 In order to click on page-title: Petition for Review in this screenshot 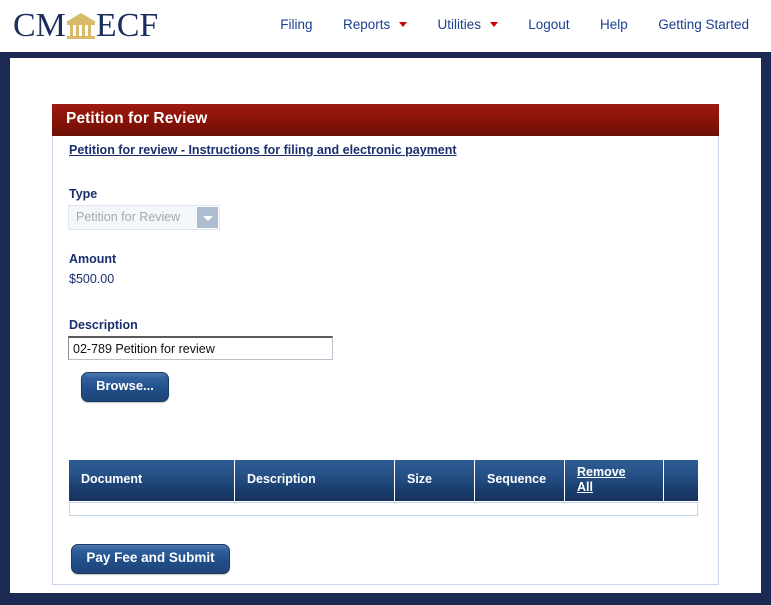, I will do `click(137, 118)`.